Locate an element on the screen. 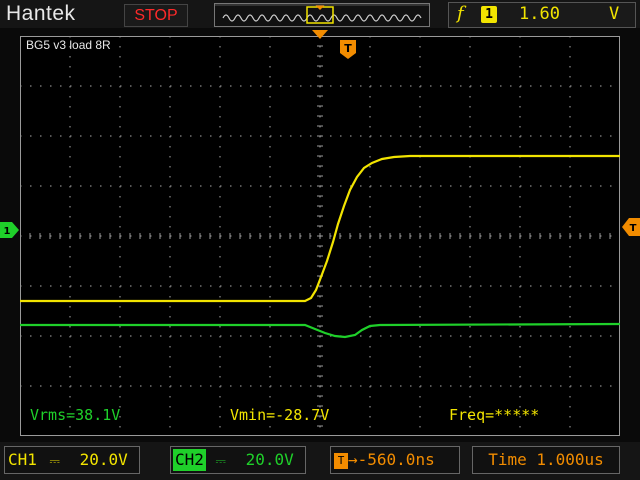  trigger-level-marker: T is located at coordinates (631, 227).